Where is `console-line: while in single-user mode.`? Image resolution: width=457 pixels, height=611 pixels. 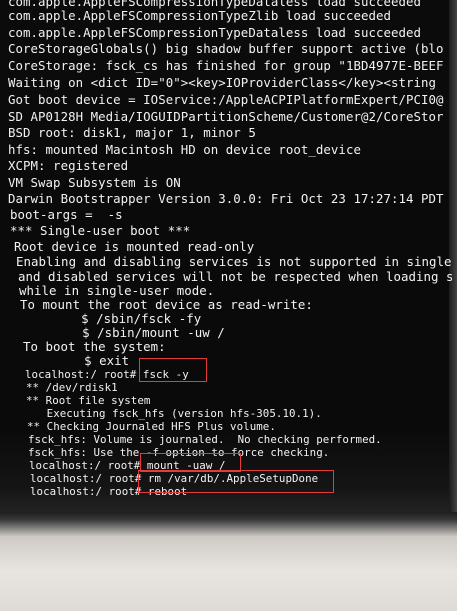
console-line: while in single-user mode. is located at coordinates (117, 290).